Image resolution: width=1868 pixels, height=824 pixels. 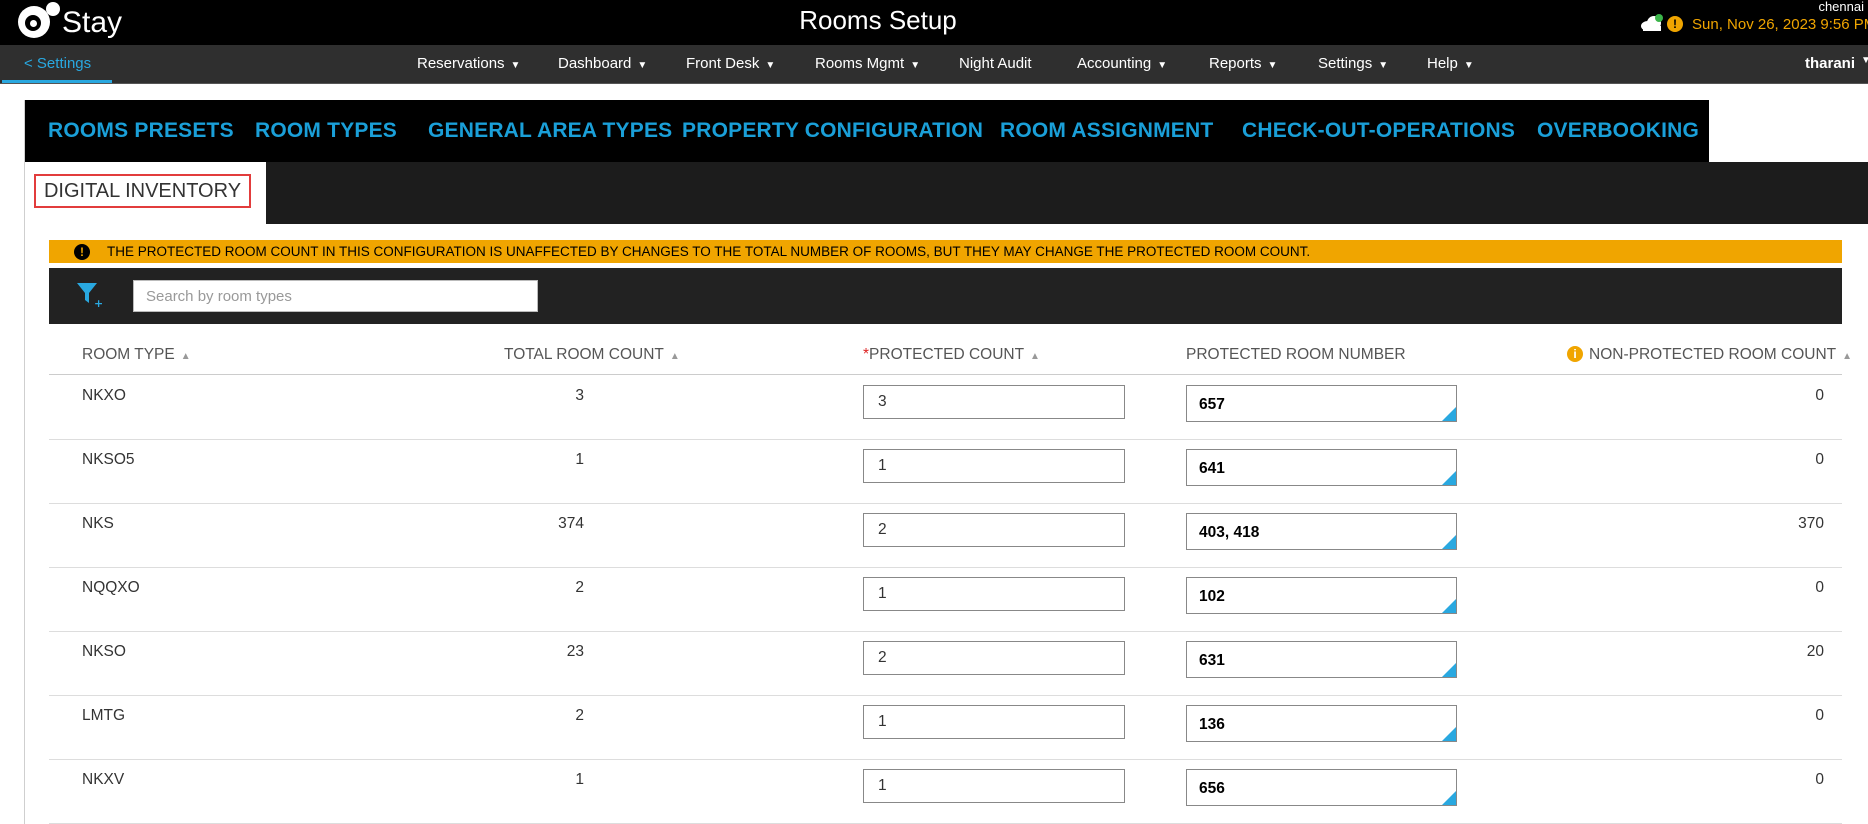 What do you see at coordinates (1811, 523) in the screenshot?
I see `non-protected-count-cell: 370` at bounding box center [1811, 523].